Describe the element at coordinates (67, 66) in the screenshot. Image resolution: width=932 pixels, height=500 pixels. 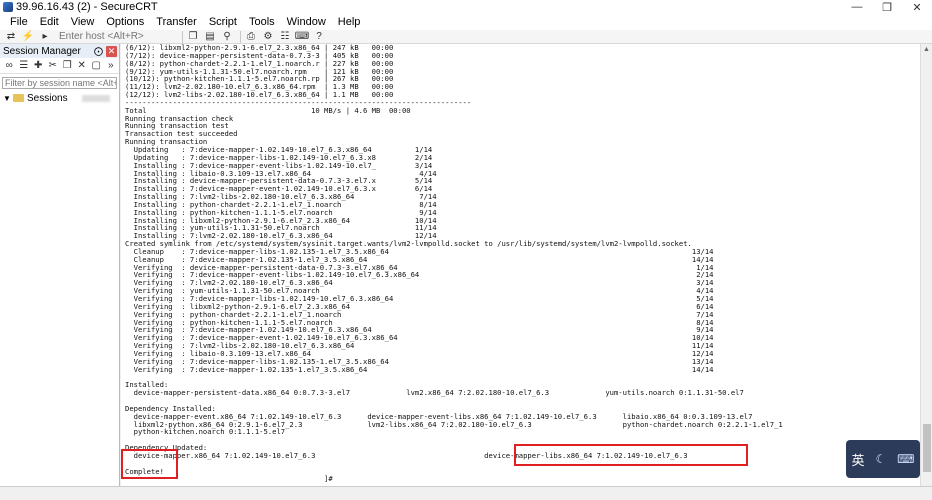
I see `copy-session-icon: ❐` at that location.